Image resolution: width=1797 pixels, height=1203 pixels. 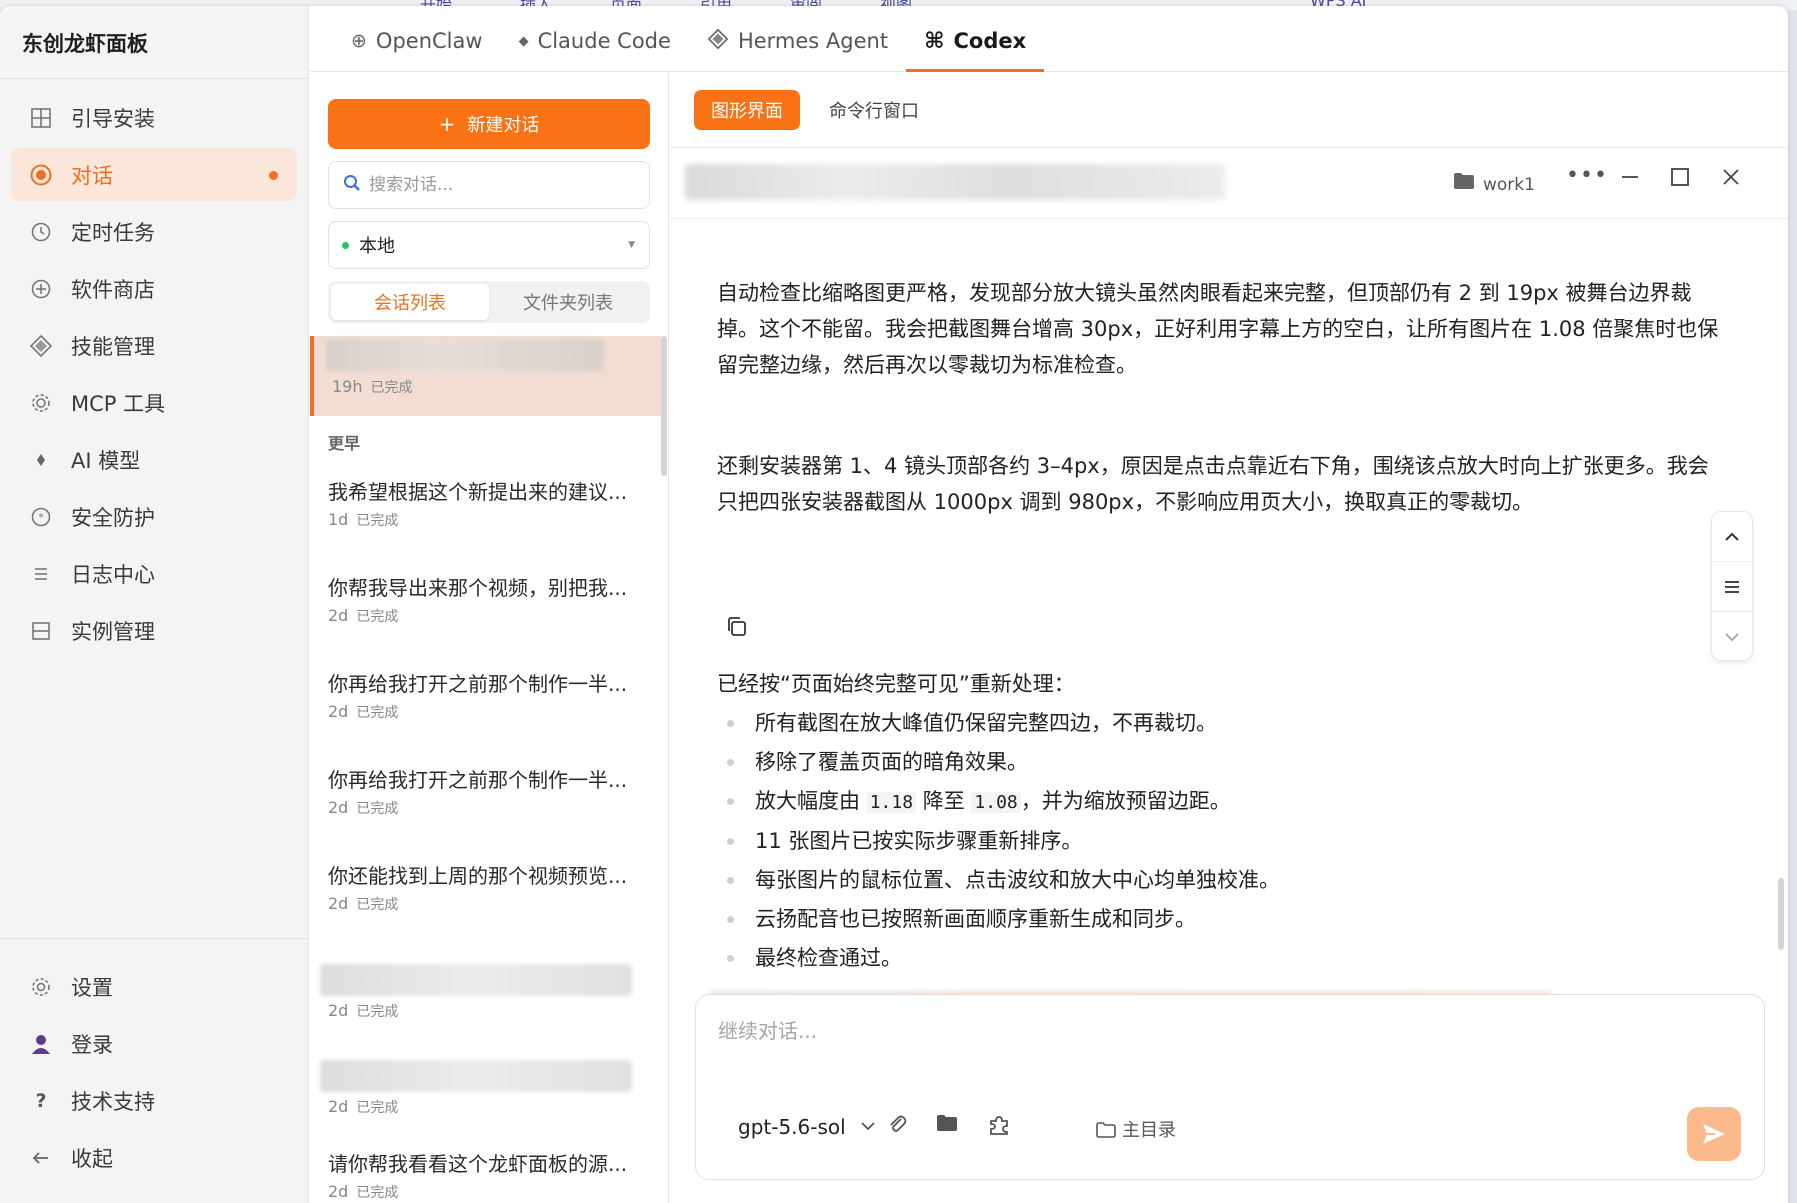 What do you see at coordinates (410, 302) in the screenshot?
I see `tab-session-list: 会话列表` at bounding box center [410, 302].